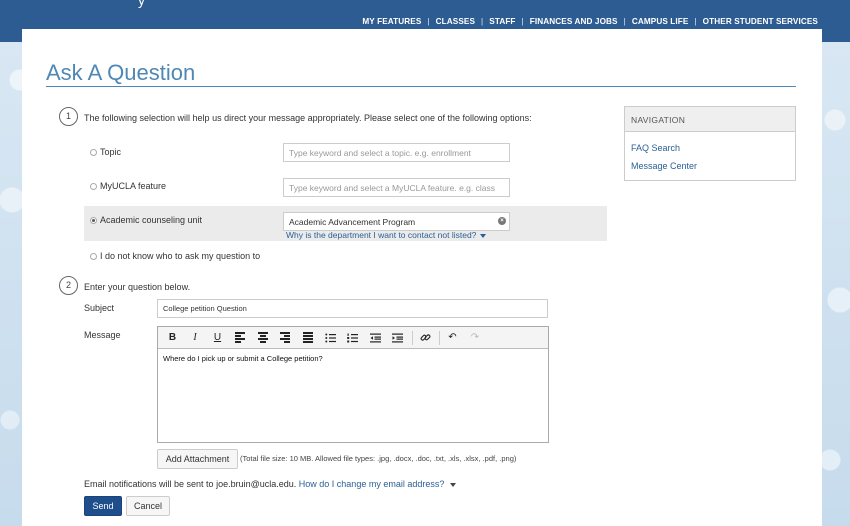 The image size is (850, 526). I want to click on myucla-feature-radio, so click(93, 186).